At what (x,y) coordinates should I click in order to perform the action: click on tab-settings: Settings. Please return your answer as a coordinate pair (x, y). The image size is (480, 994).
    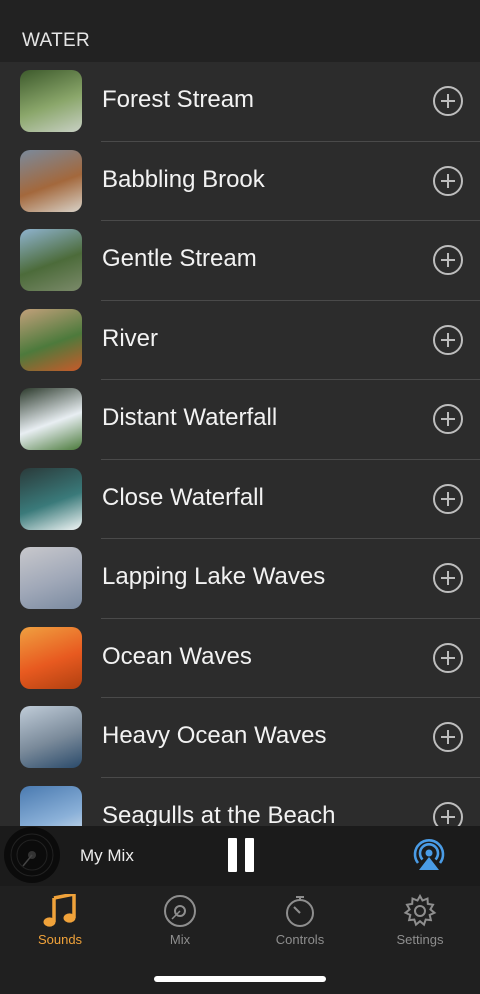
    Looking at the image, I should click on (420, 924).